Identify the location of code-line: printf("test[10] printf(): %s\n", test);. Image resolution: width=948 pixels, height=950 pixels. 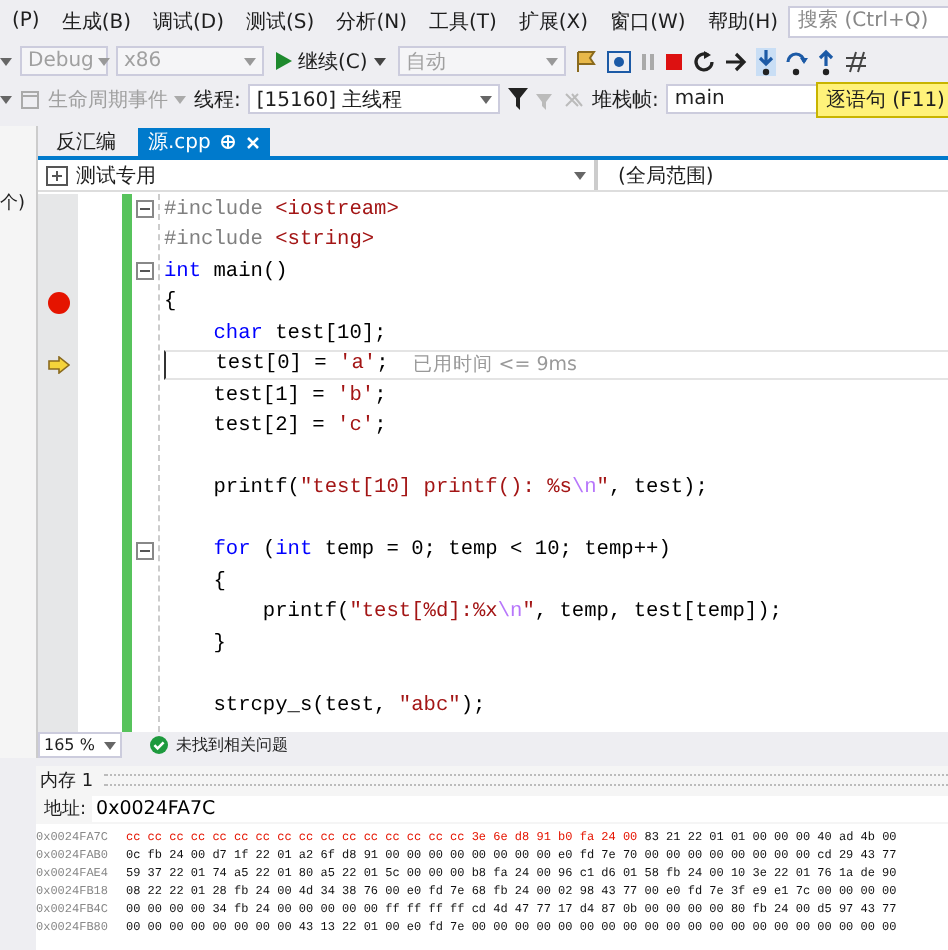
(459, 488).